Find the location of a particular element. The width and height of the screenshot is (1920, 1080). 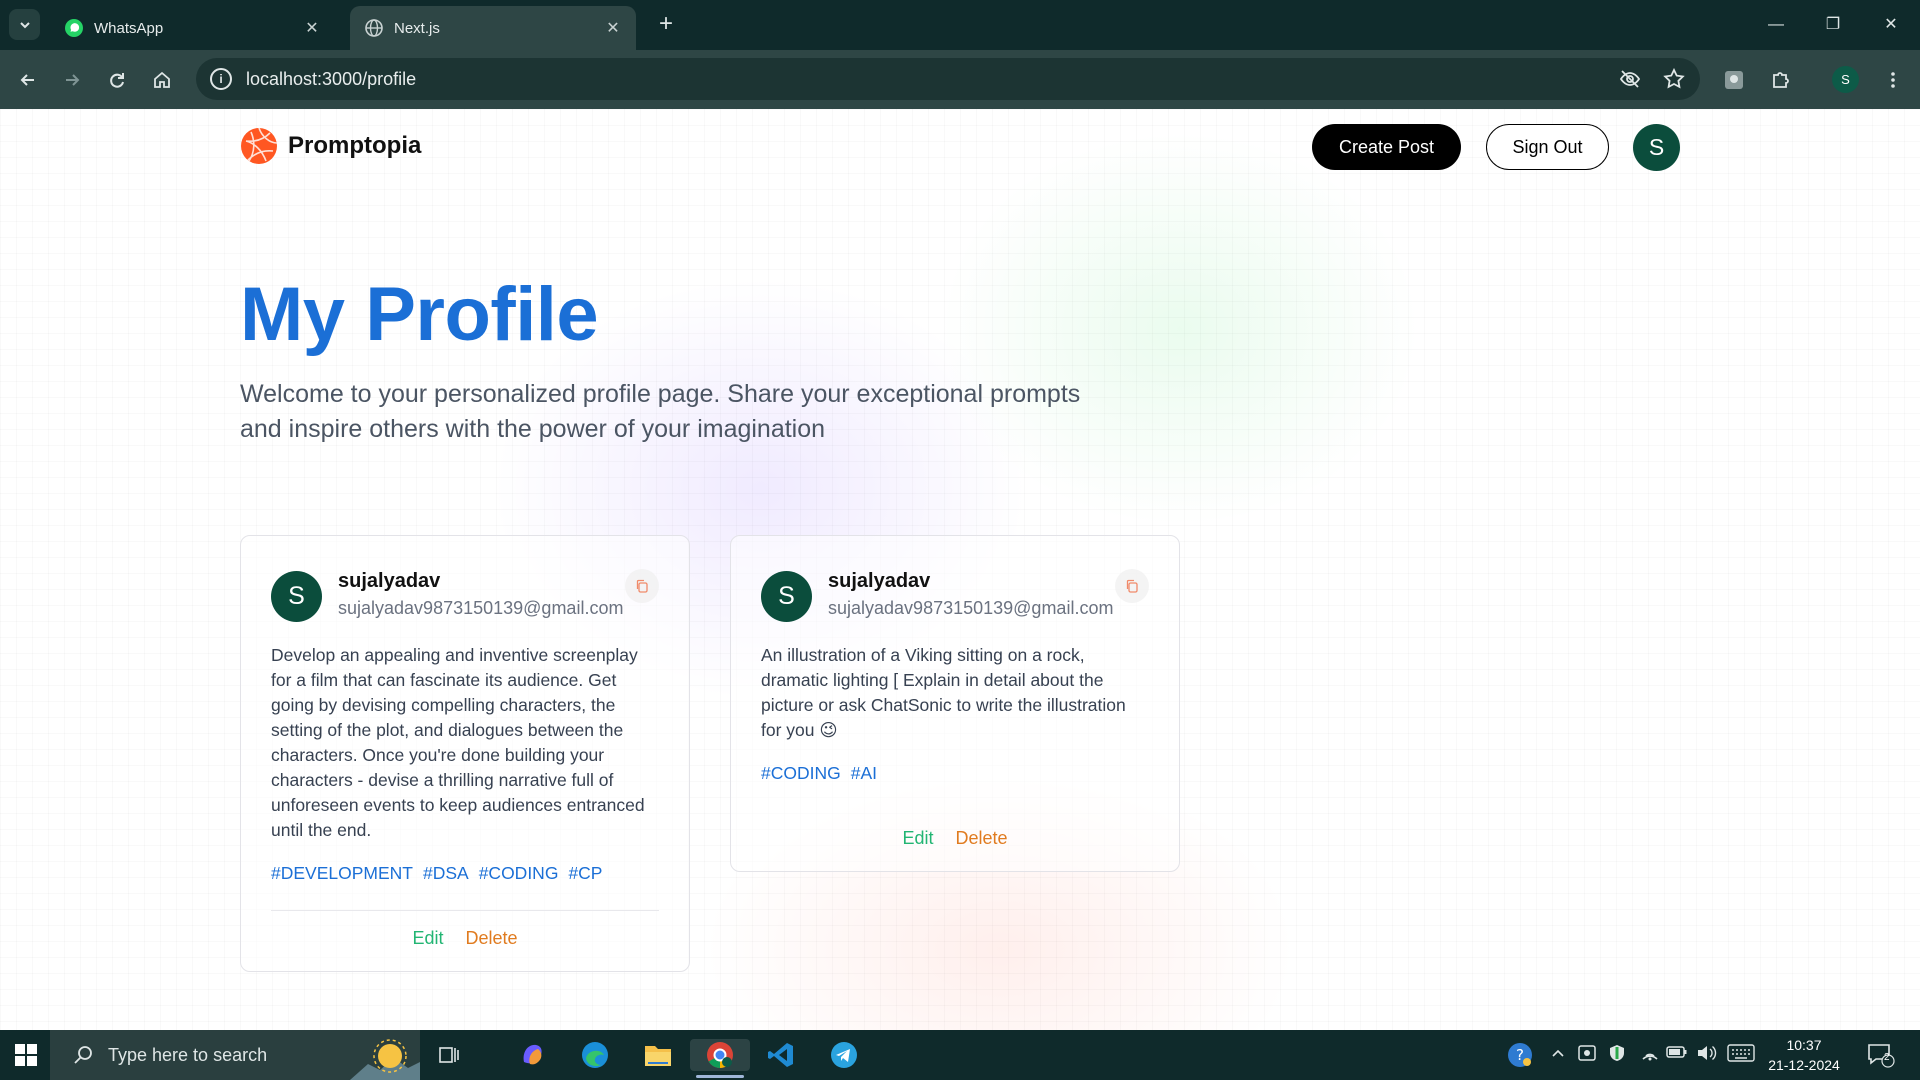

volume-icon is located at coordinates (1706, 1054).